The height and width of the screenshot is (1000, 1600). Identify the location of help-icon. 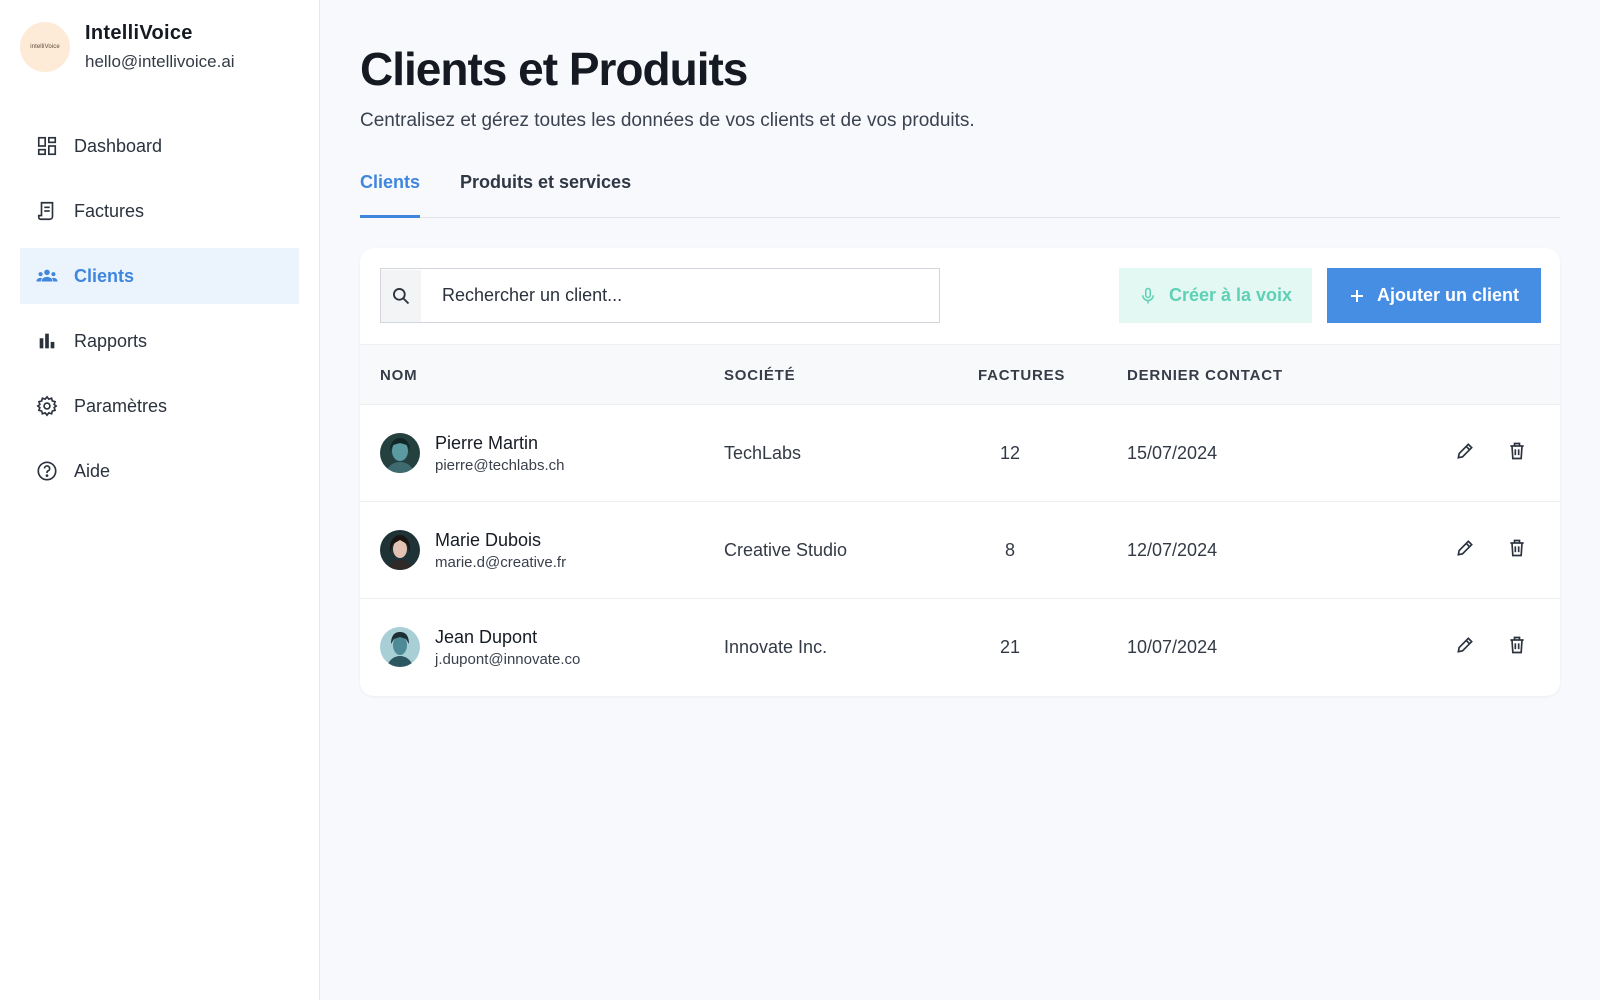
(47, 471).